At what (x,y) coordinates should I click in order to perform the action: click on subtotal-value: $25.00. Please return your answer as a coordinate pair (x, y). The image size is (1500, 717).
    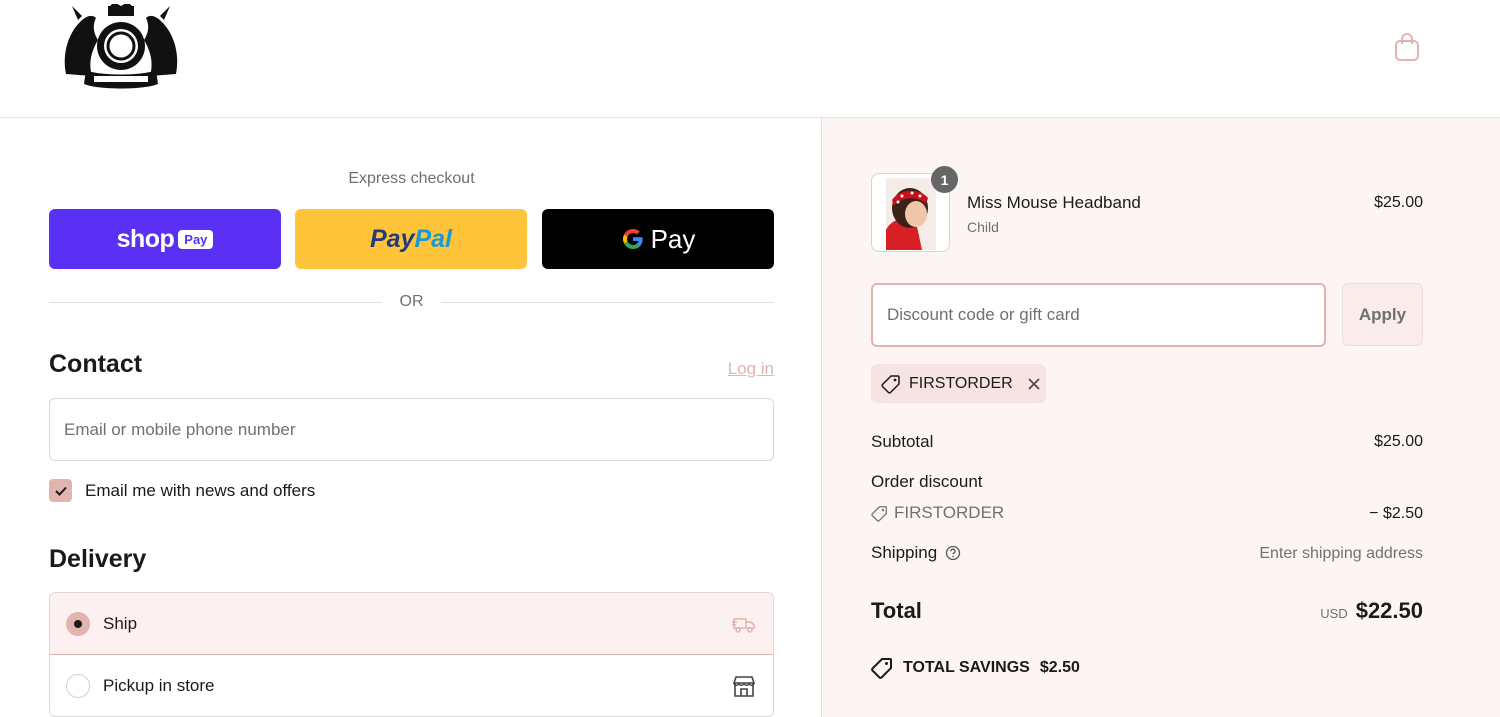
    Looking at the image, I should click on (1398, 441).